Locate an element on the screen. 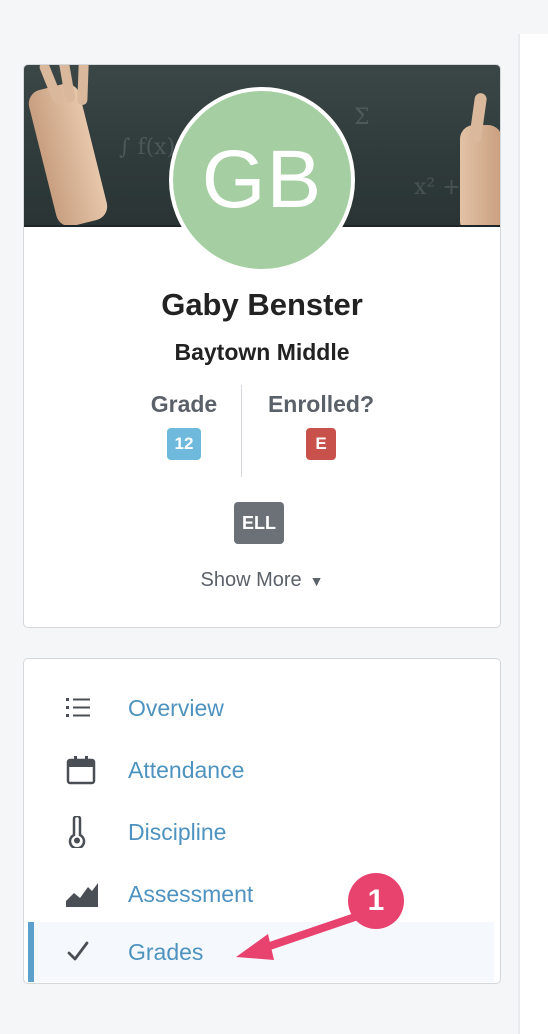 This screenshot has width=548, height=1034. nav-label-grades: Grades is located at coordinates (166, 951).